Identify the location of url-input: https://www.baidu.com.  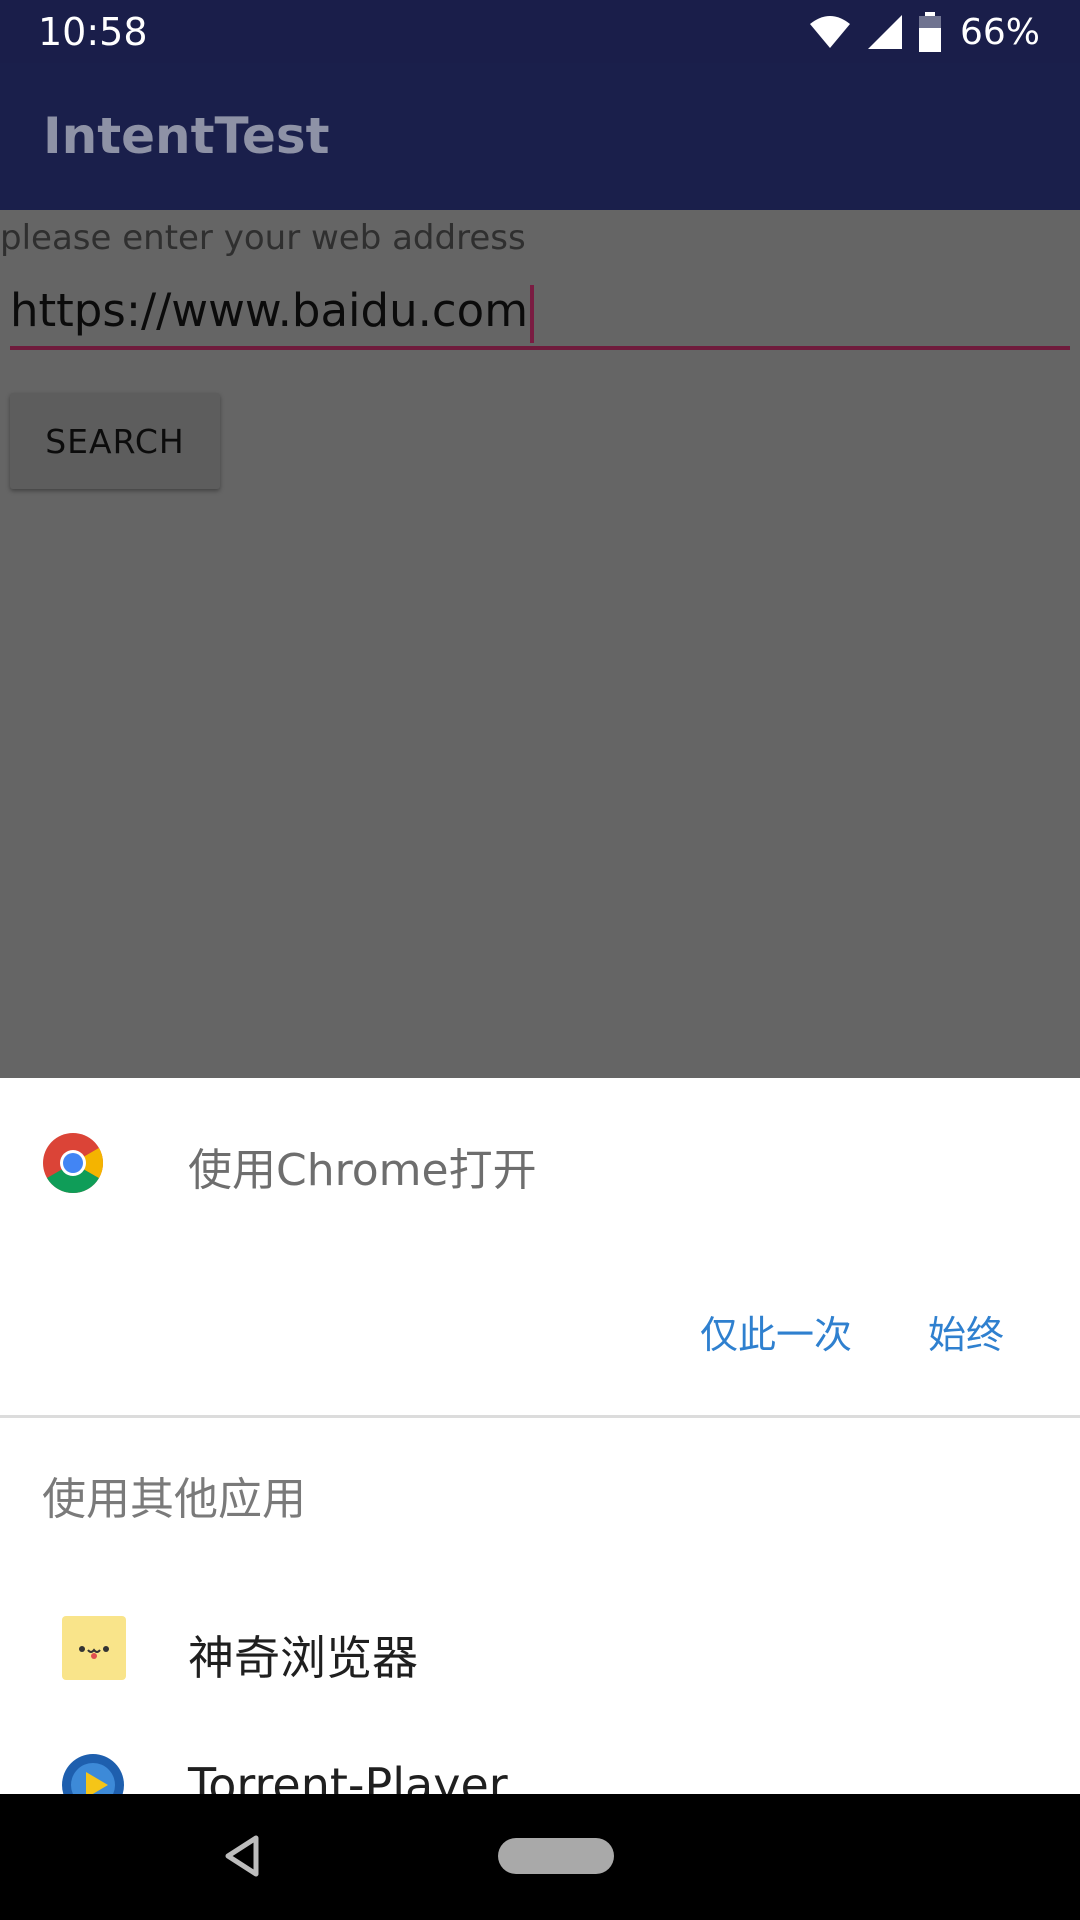
(540, 315).